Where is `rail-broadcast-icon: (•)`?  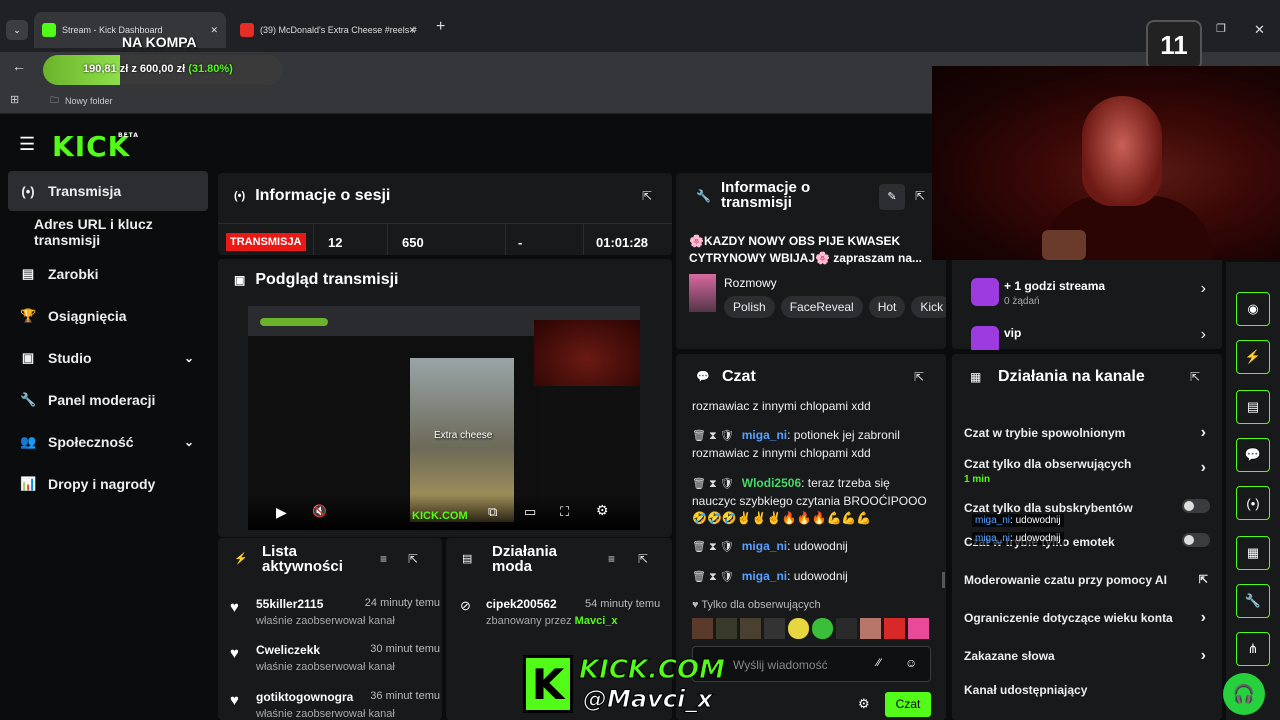
rail-broadcast-icon: (•) is located at coordinates (1253, 503).